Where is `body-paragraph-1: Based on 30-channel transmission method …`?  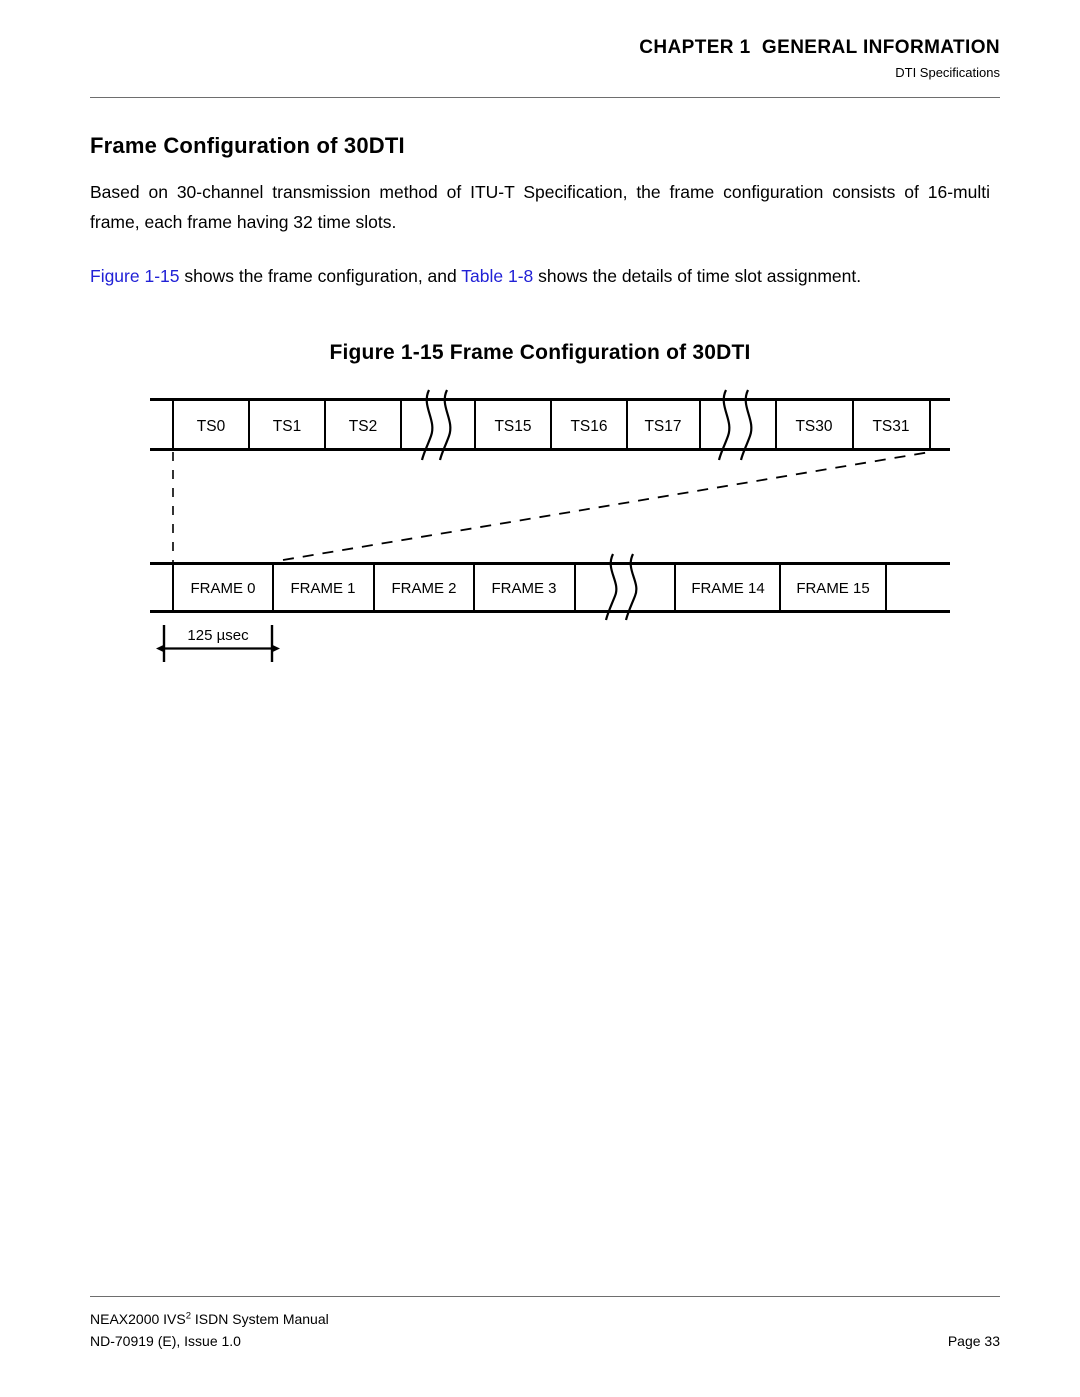
body-paragraph-1: Based on 30-channel transmission method … is located at coordinates (540, 206).